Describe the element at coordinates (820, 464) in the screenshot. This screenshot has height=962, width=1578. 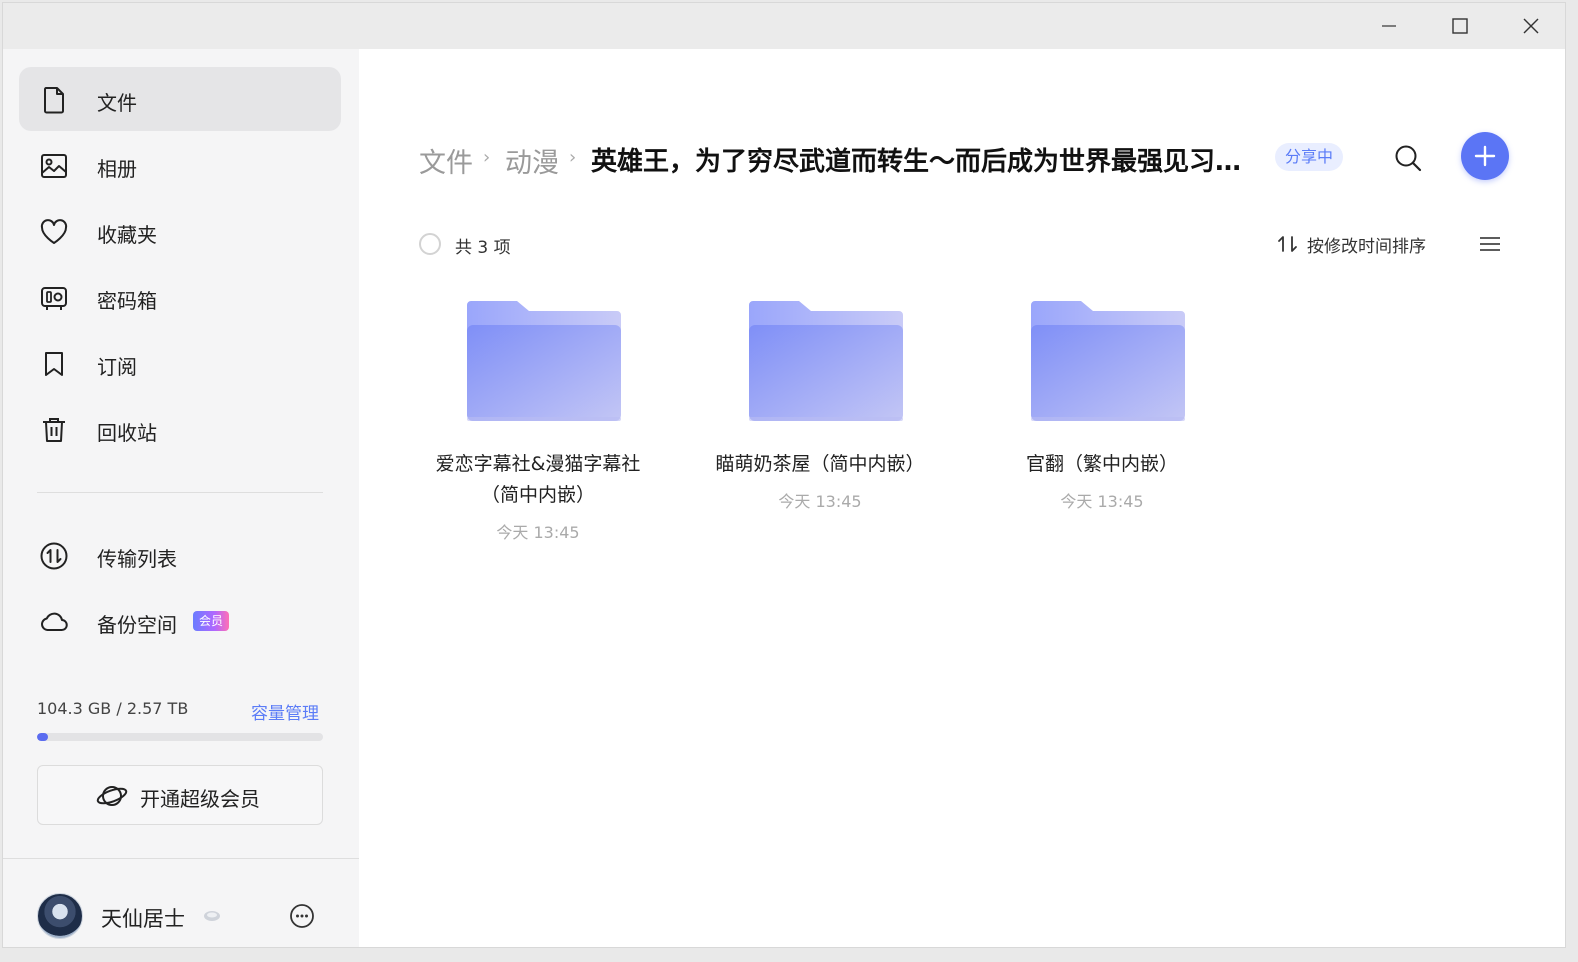
I see `folder-name: 瞄萌奶茶屋（简中内嵌）` at that location.